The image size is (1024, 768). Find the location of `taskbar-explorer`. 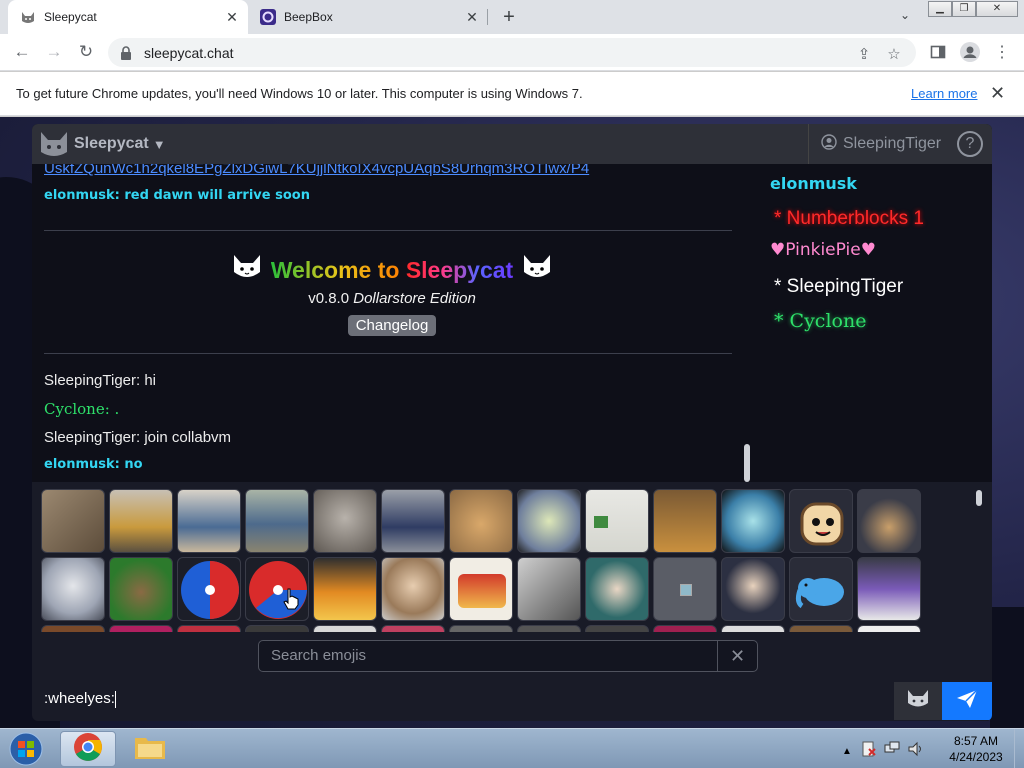

taskbar-explorer is located at coordinates (150, 749).